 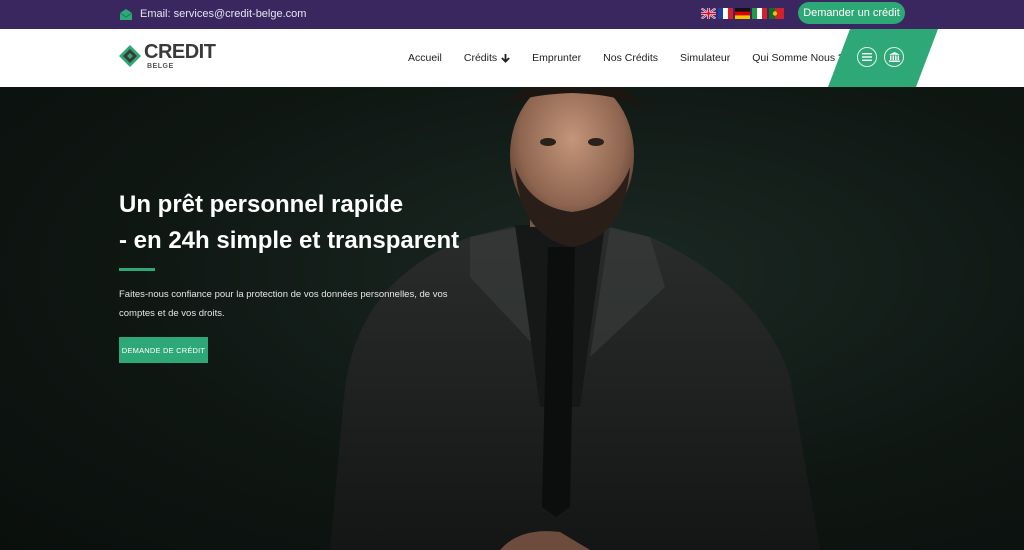 I want to click on hero-divider, so click(x=137, y=269).